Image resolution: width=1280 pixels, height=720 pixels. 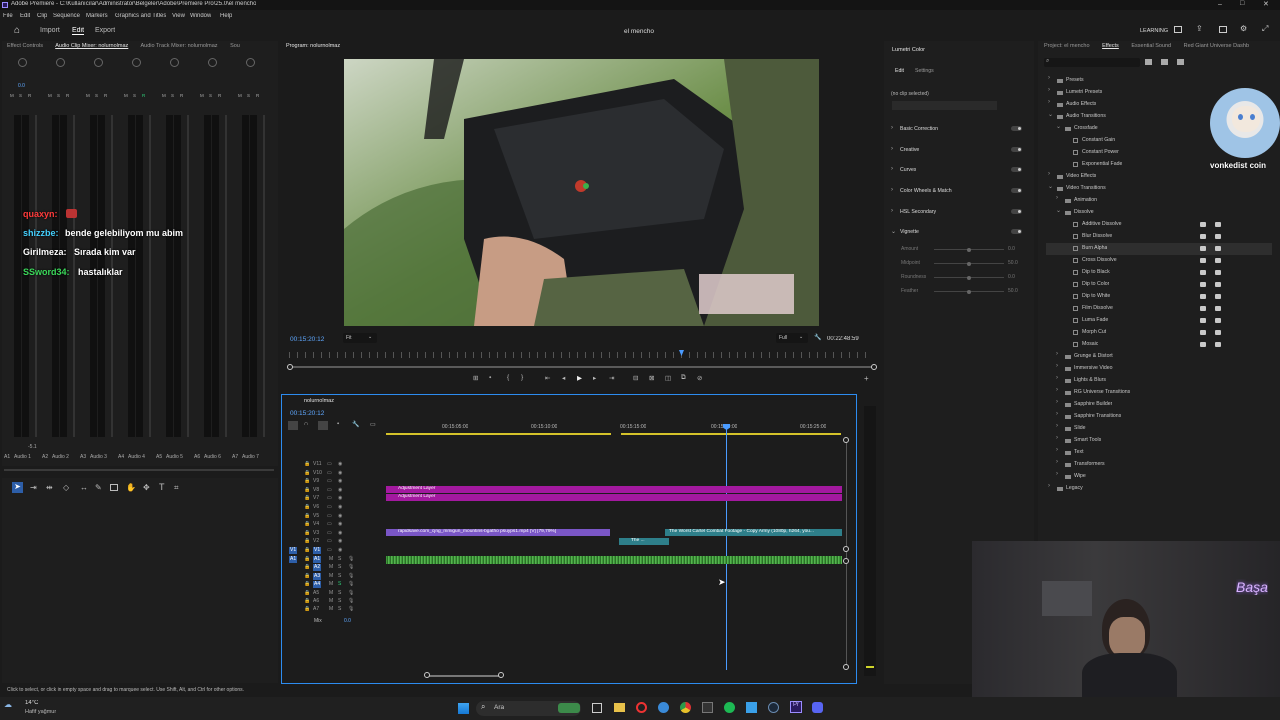 What do you see at coordinates (1159, 249) in the screenshot?
I see `effects-tree-burn-alpha: Burn Alpha` at bounding box center [1159, 249].